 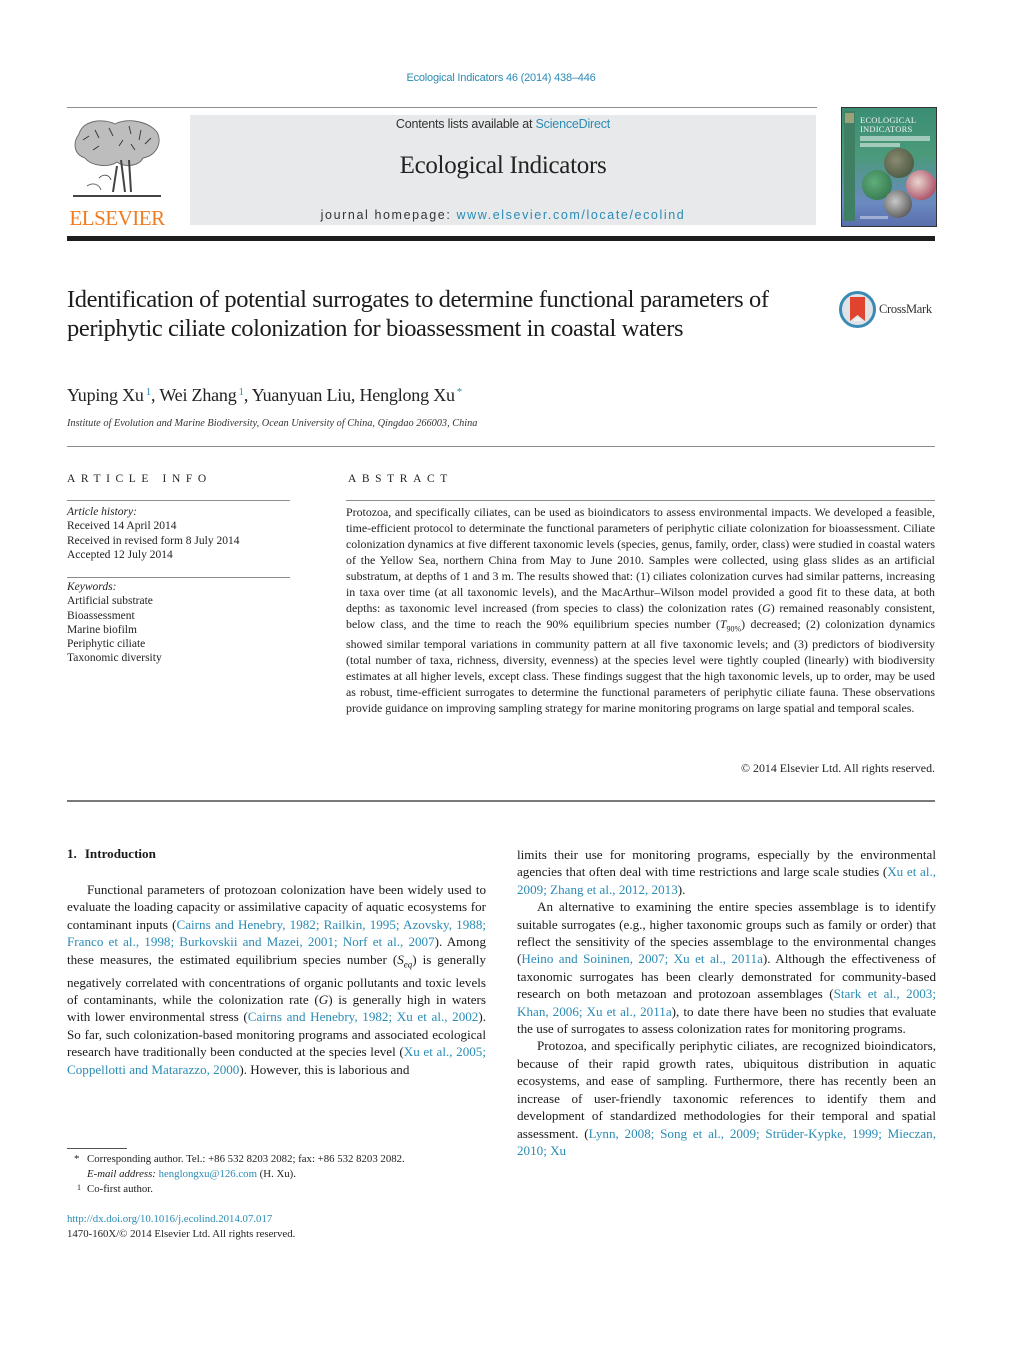 I want to click on elsevier-logo: ELSEVIER, so click(x=117, y=172).